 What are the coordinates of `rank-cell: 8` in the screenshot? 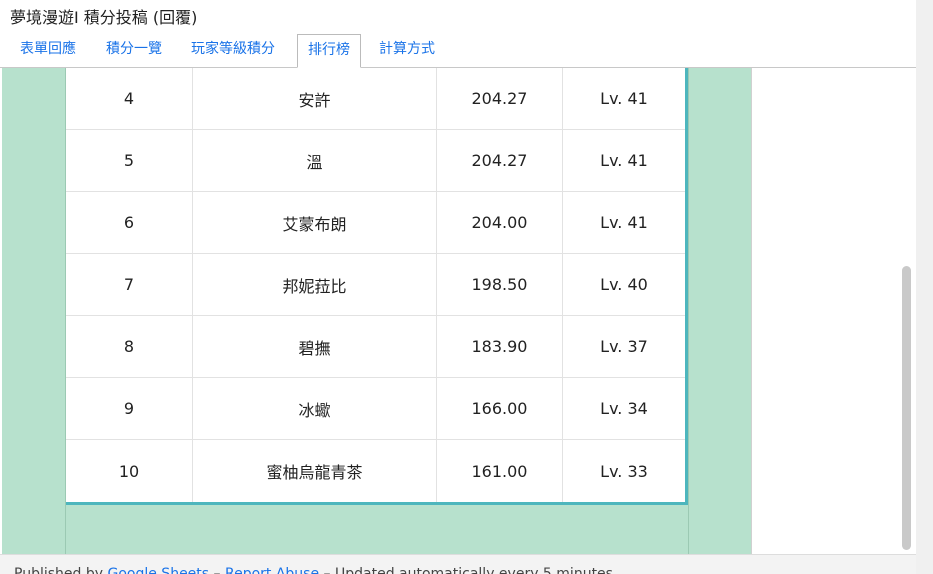 It's located at (129, 346).